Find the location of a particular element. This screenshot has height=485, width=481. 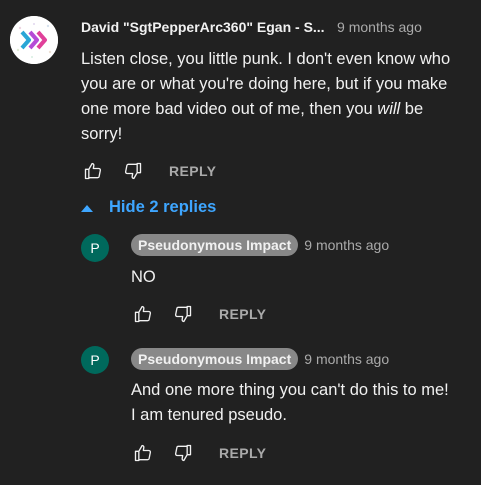

reply-text: NO is located at coordinates (143, 277).